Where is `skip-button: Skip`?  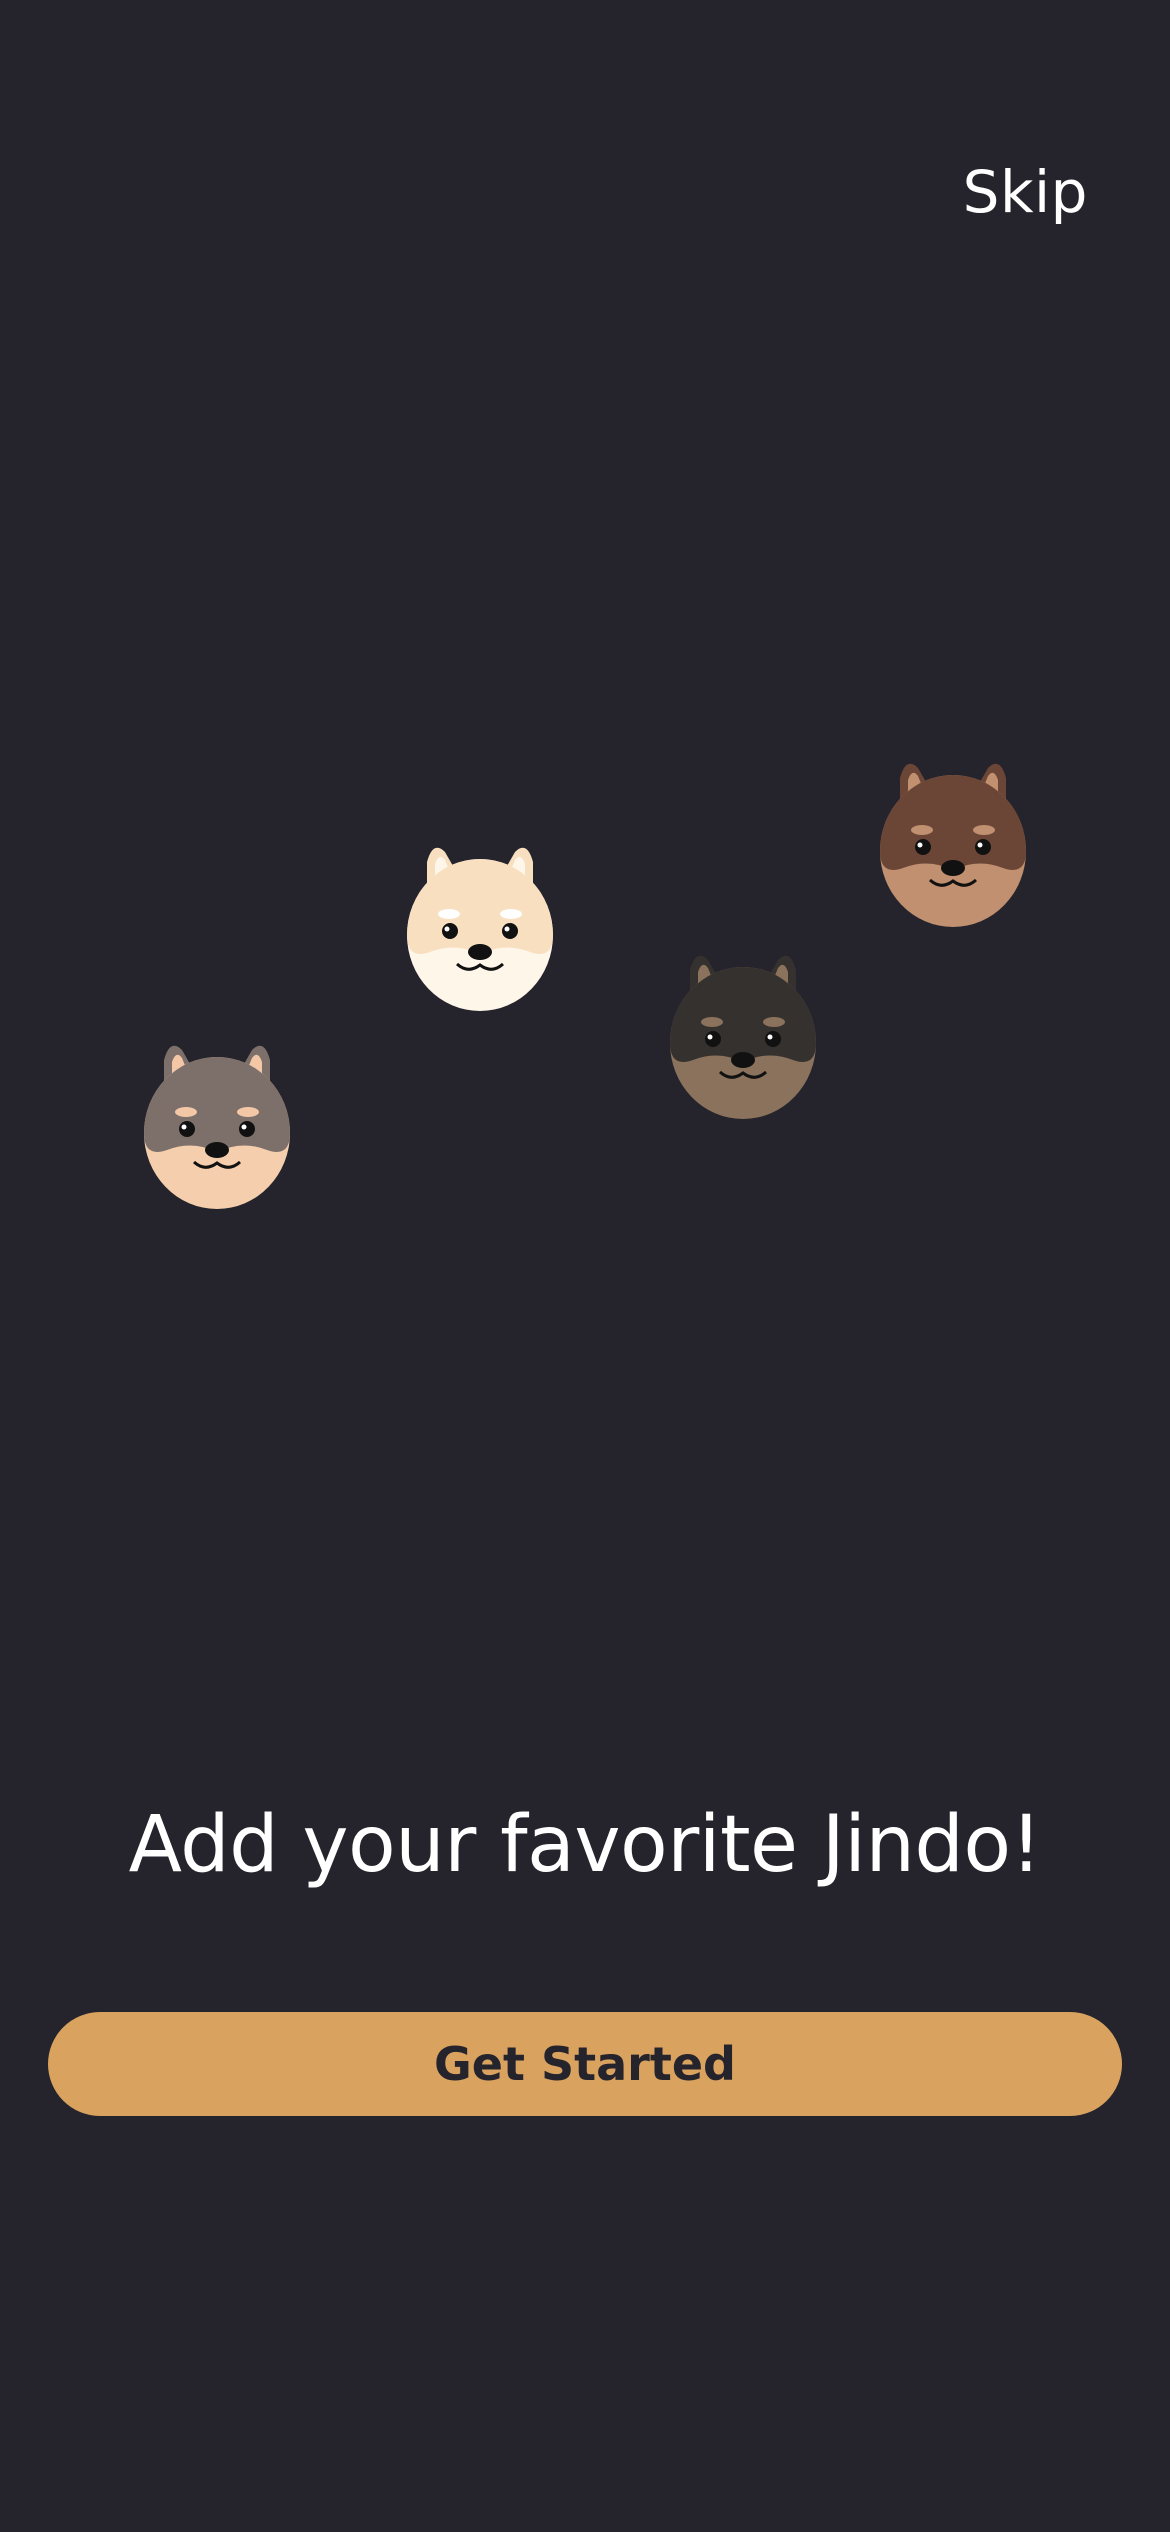 skip-button: Skip is located at coordinates (1025, 192).